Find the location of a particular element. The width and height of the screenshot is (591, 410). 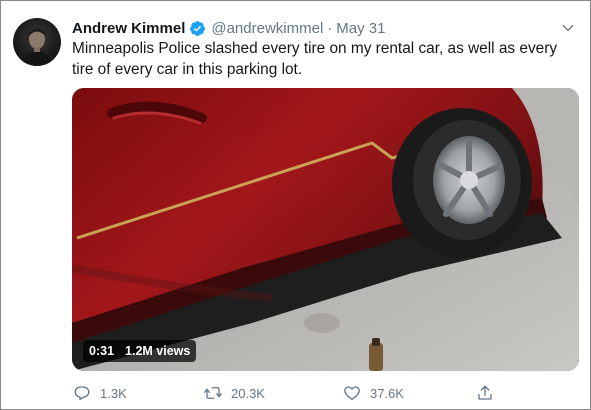

verified-badge-icon is located at coordinates (197, 28).